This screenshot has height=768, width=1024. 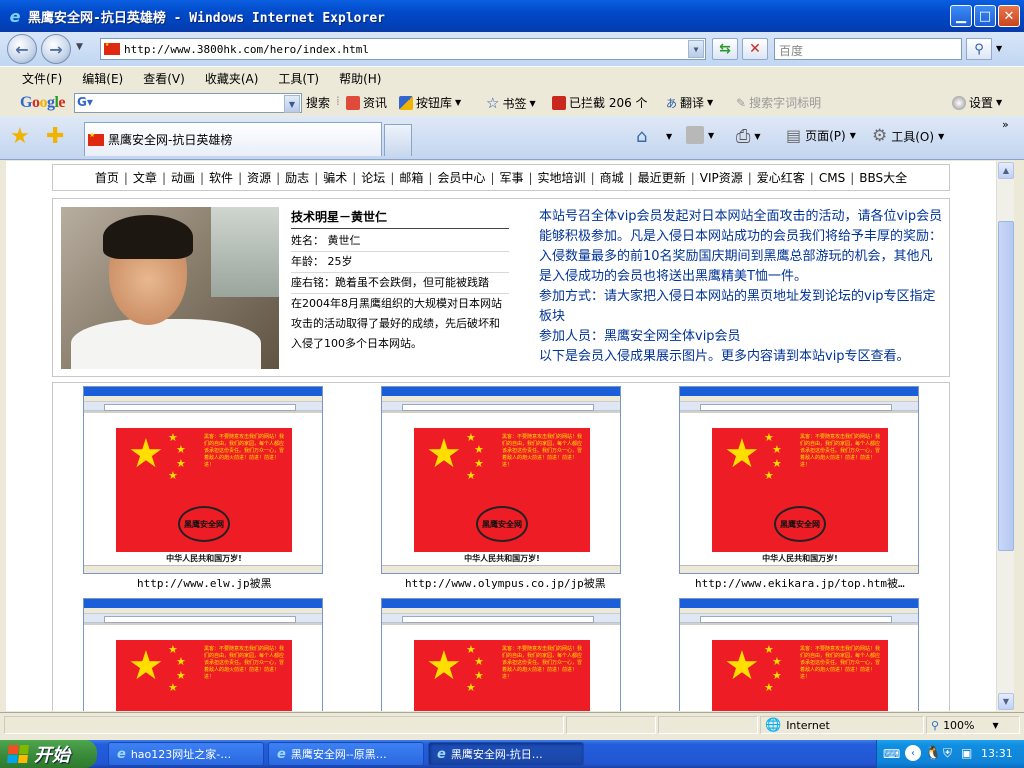 I want to click on nav-link: 文章, so click(x=145, y=177).